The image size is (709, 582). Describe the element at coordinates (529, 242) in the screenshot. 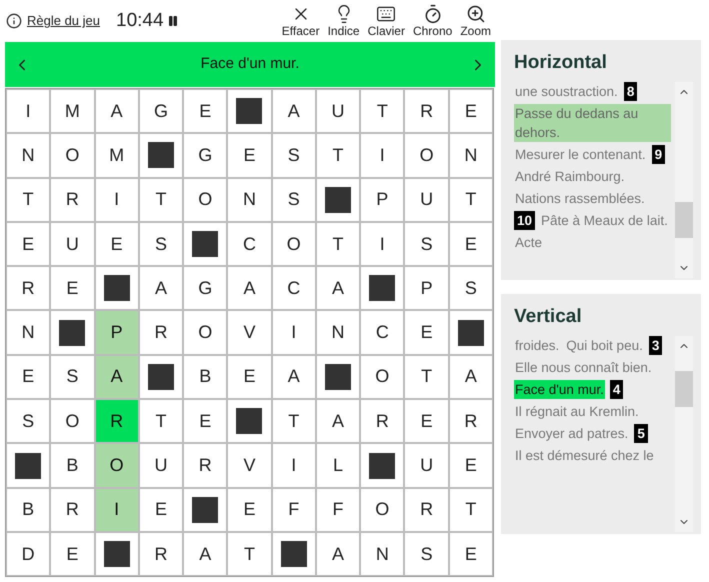

I see `clue-text: Acte` at that location.